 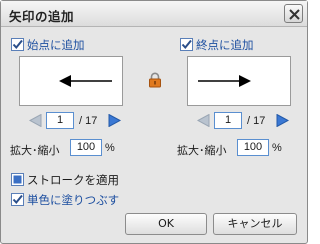 I want to click on start-arrow-preview, so click(x=71, y=81).